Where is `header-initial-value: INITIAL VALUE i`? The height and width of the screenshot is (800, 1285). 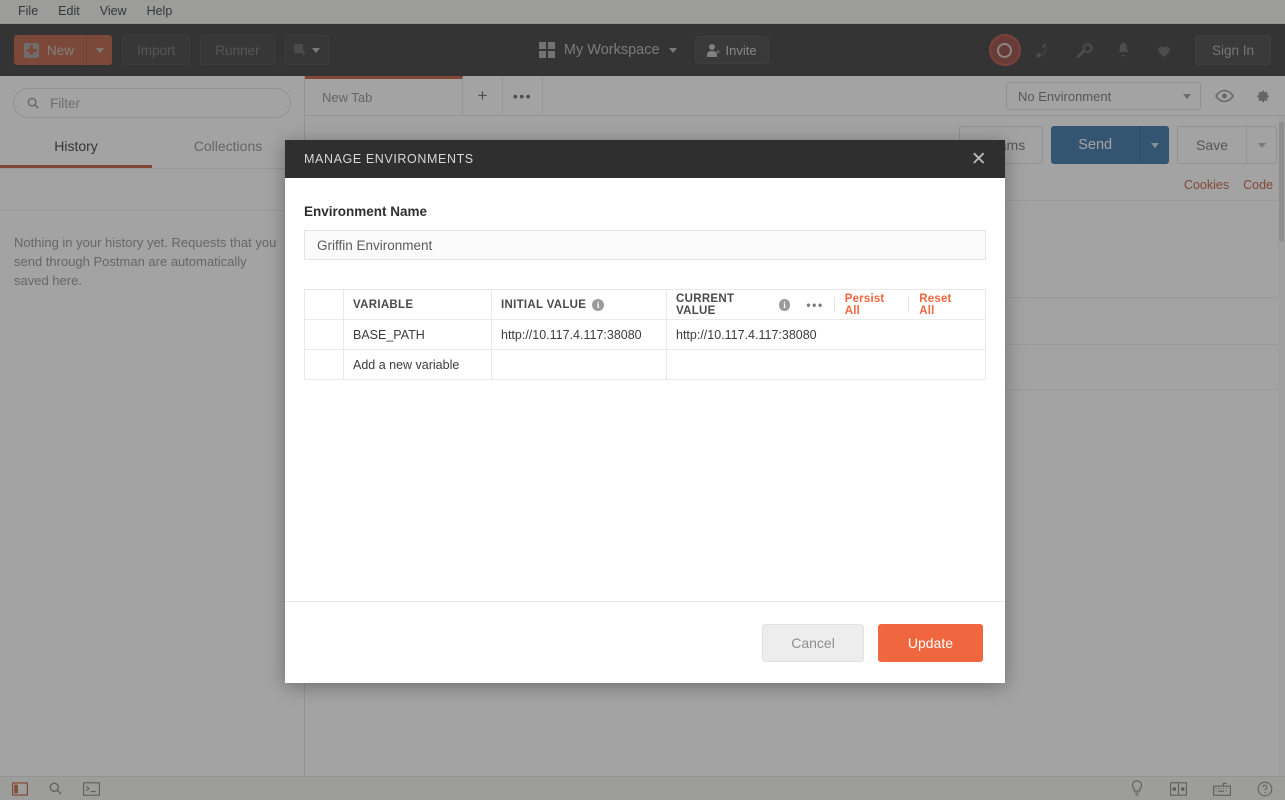 header-initial-value: INITIAL VALUE i is located at coordinates (579, 304).